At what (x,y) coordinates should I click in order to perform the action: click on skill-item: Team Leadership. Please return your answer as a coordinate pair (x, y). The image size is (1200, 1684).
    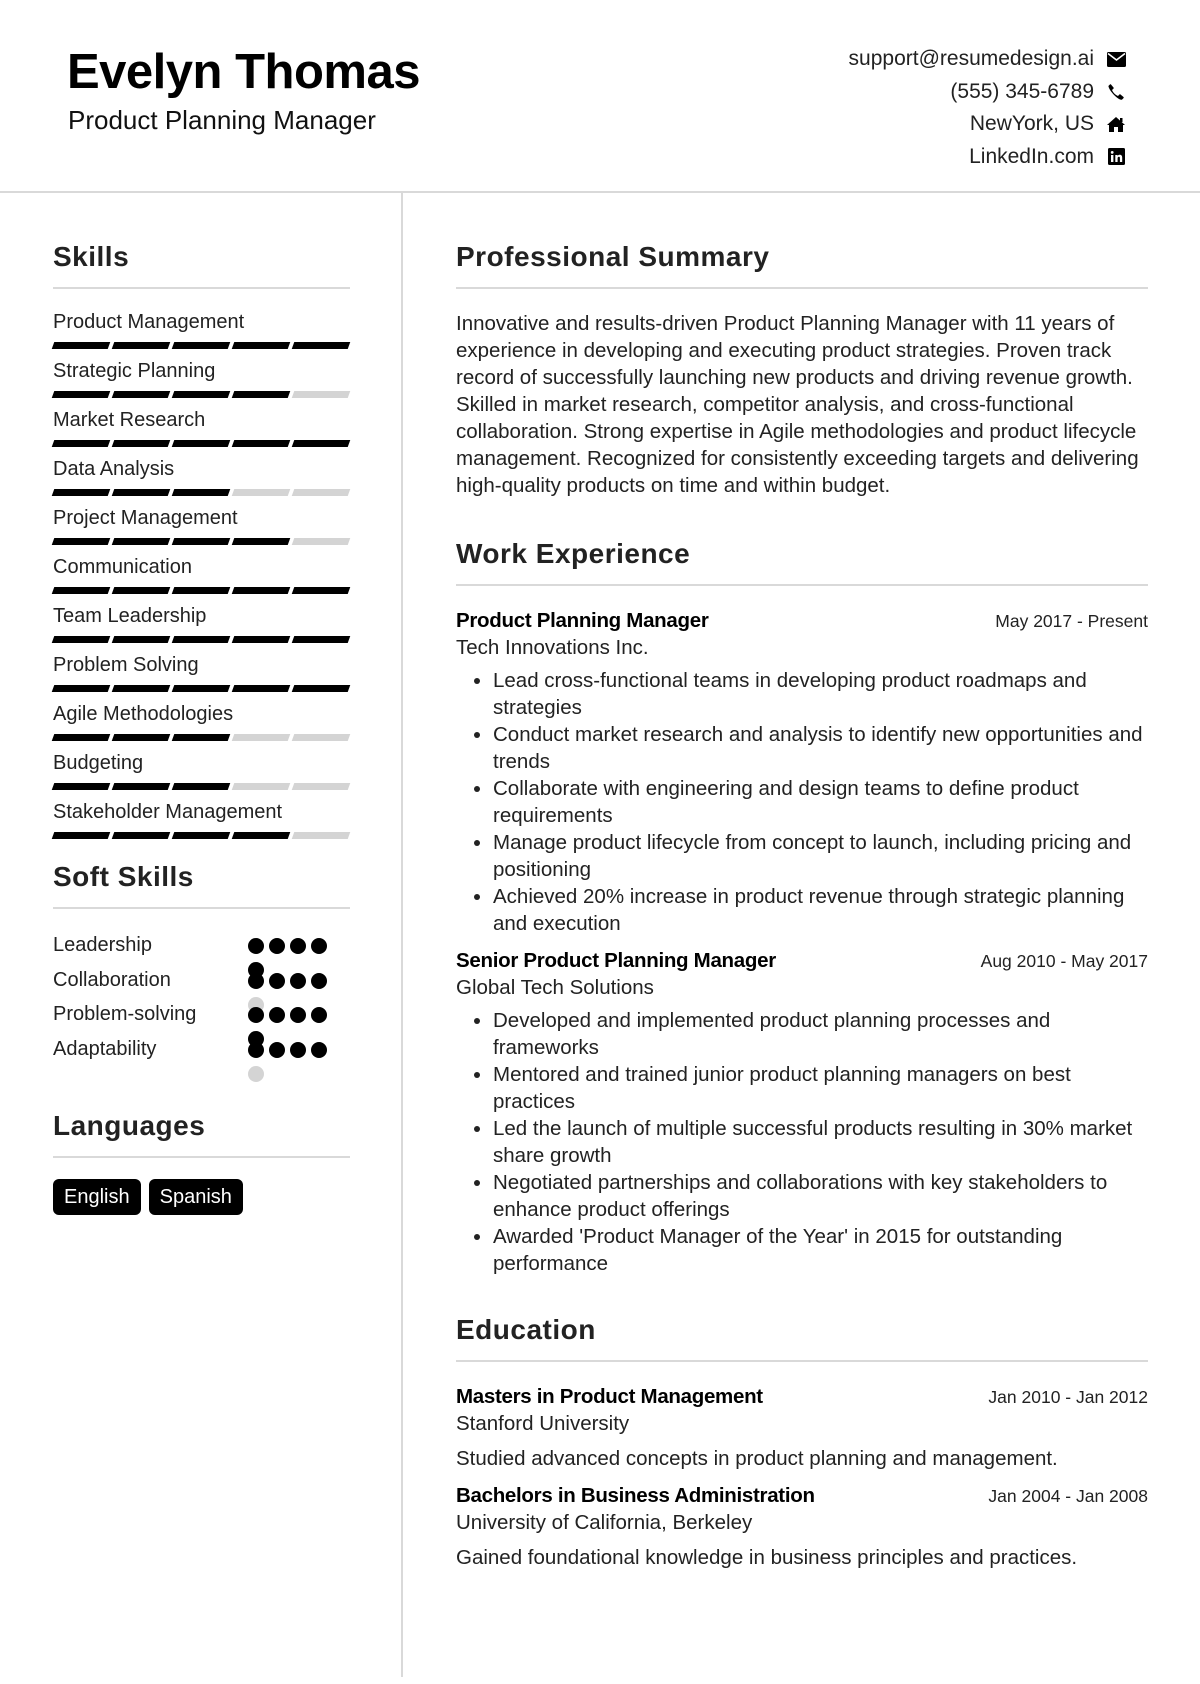
    Looking at the image, I should click on (201, 623).